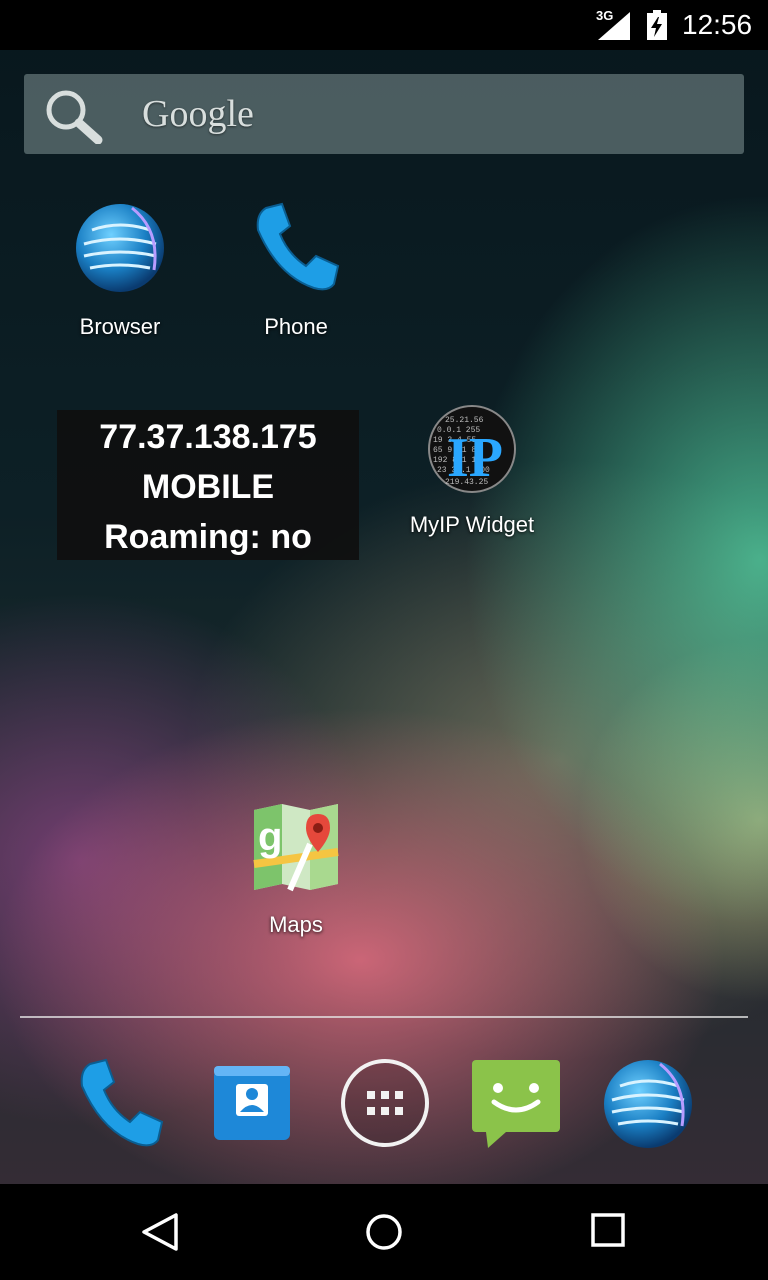  I want to click on ip-widget: 77.37.138.175 MOBILE Roaming: no, so click(208, 485).